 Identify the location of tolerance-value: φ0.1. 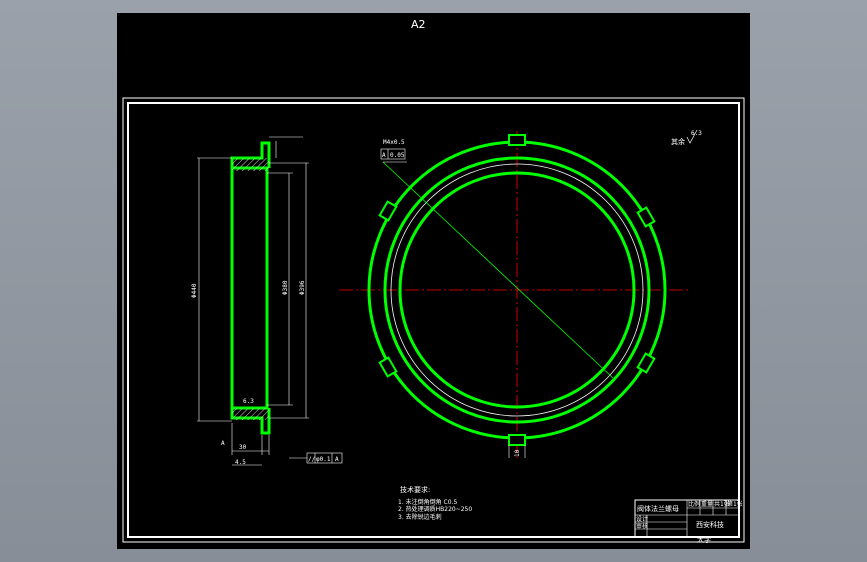
(323, 459).